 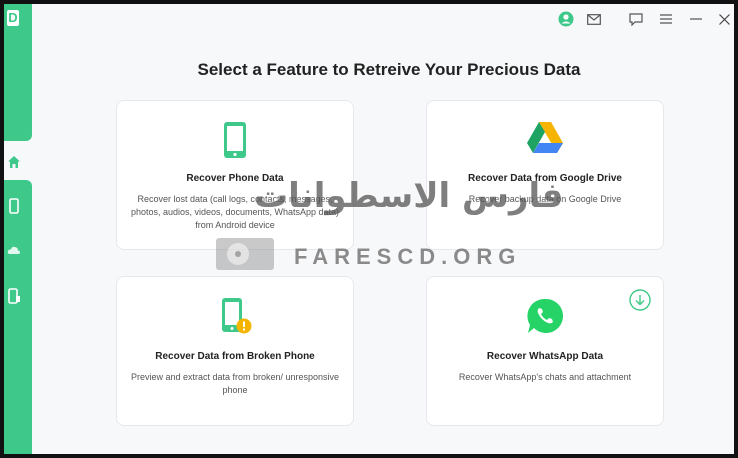 I want to click on card-title: Recover Phone Data, so click(x=235, y=178).